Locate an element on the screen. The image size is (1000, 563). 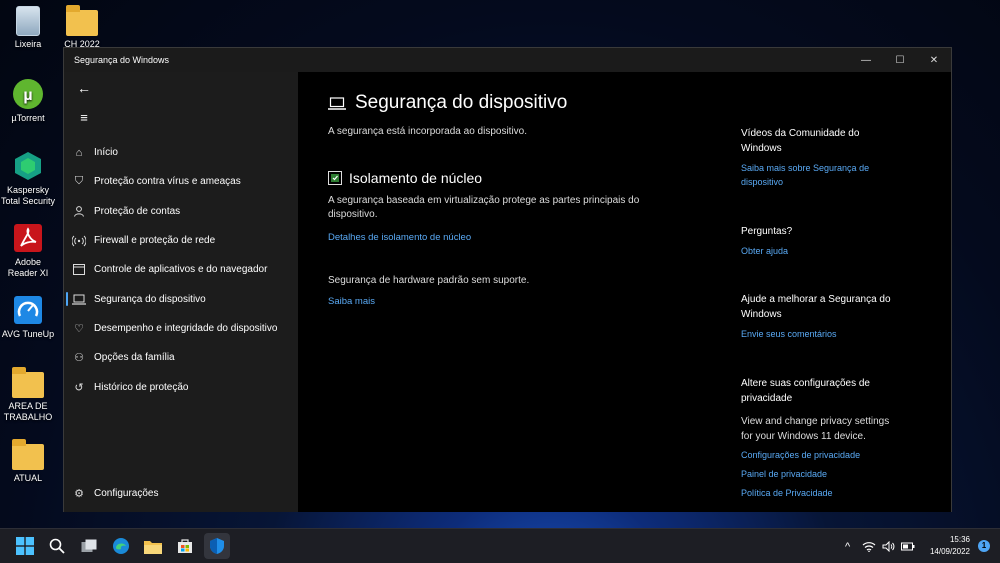
store-icon is located at coordinates (185, 546).